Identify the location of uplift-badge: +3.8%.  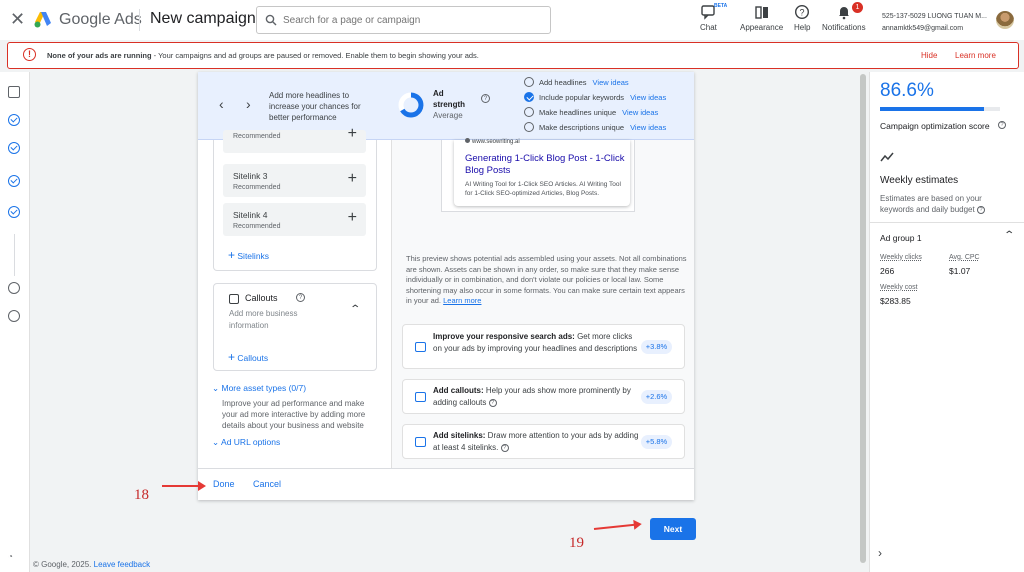
(656, 347).